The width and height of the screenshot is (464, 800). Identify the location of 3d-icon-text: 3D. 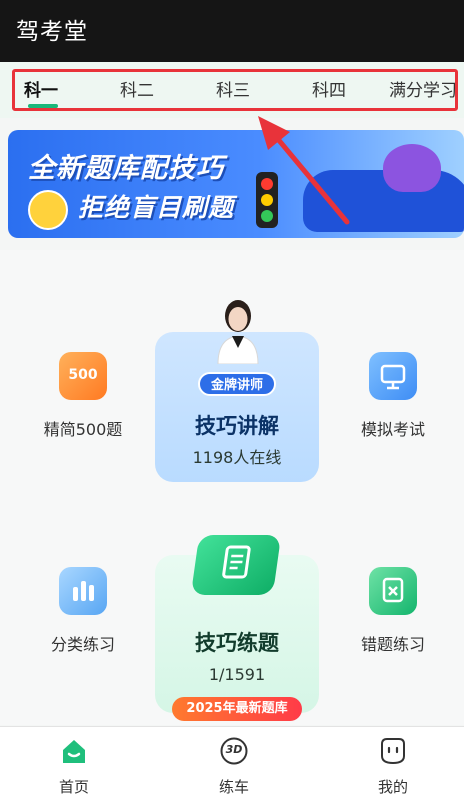
(234, 749).